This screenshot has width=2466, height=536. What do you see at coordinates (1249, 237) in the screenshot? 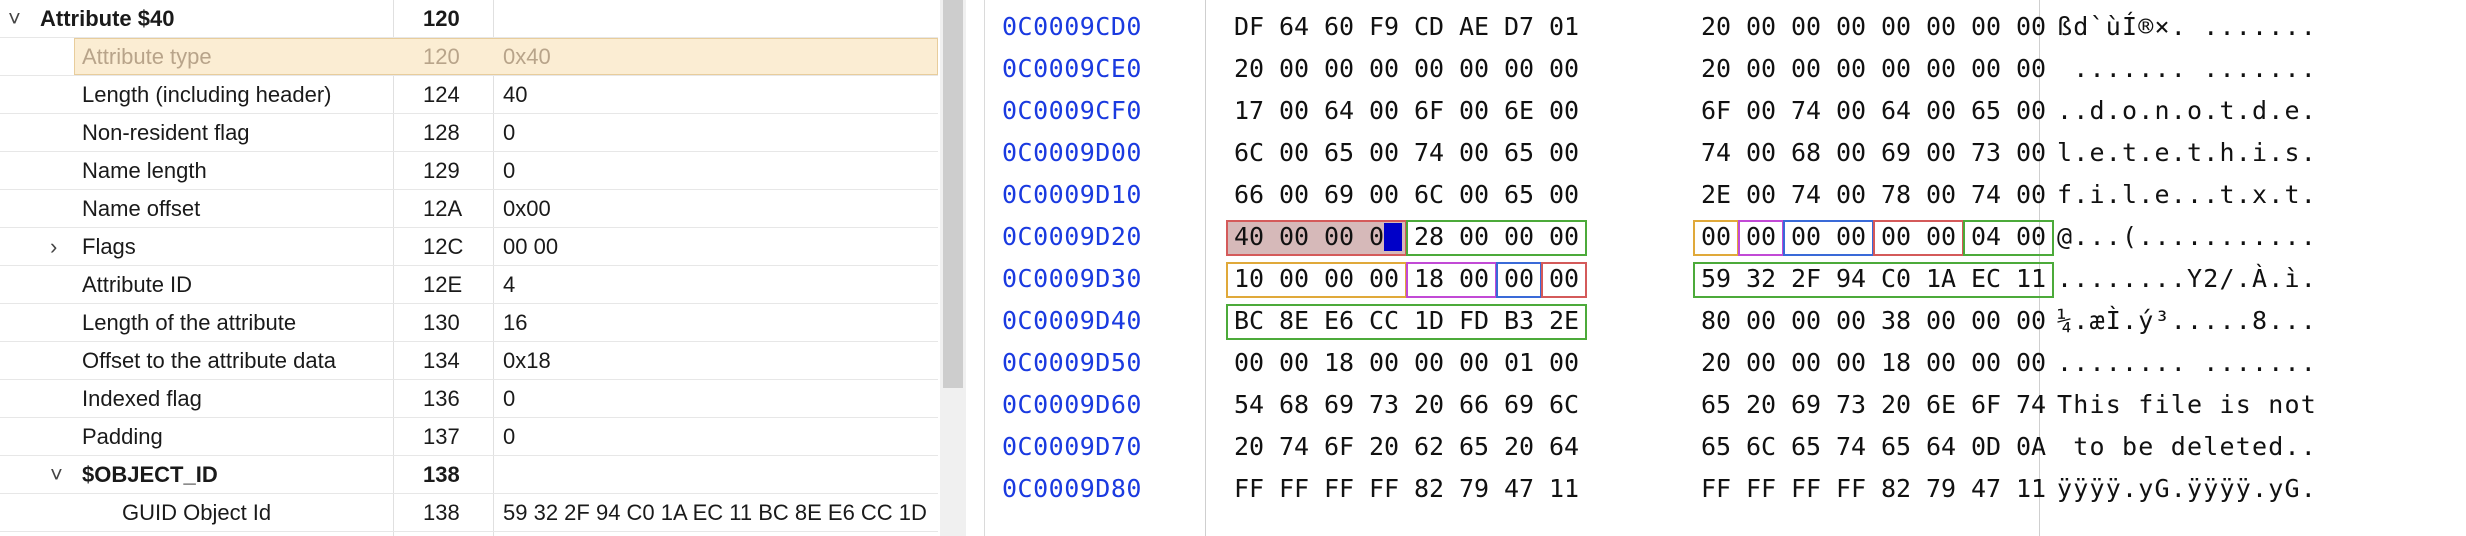
I see `hex-byte: 40` at bounding box center [1249, 237].